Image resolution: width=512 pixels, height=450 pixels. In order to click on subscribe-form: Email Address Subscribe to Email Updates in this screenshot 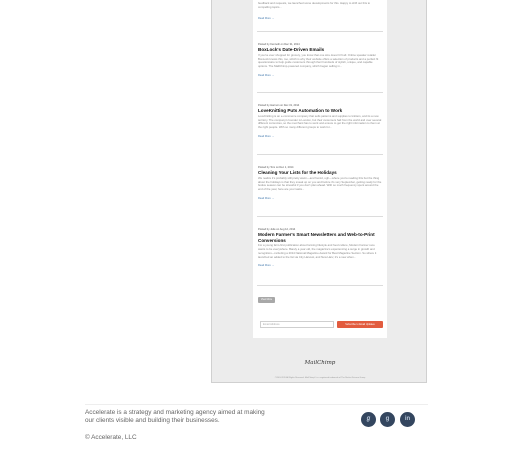, I will do `click(320, 325)`.